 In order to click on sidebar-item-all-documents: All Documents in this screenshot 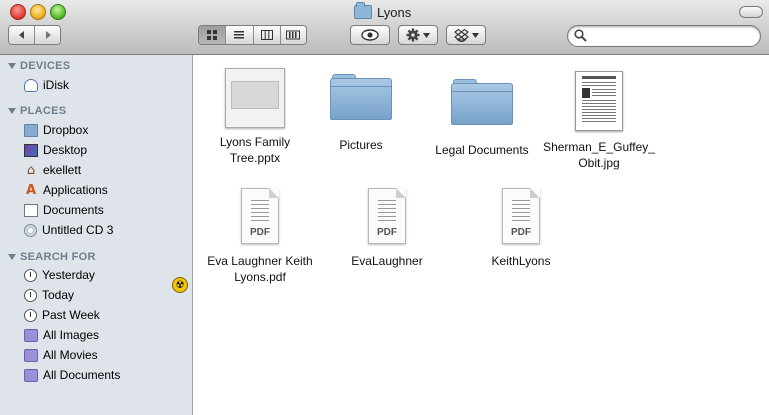, I will do `click(72, 375)`.